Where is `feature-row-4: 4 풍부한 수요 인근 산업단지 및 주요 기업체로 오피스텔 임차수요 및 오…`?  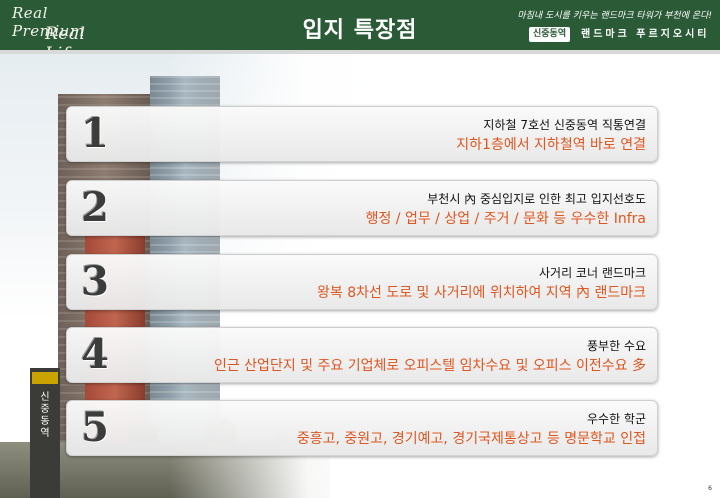
feature-row-4: 4 풍부한 수요 인근 산업단지 및 주요 기업체로 오피스텔 임차수요 및 오… is located at coordinates (362, 355).